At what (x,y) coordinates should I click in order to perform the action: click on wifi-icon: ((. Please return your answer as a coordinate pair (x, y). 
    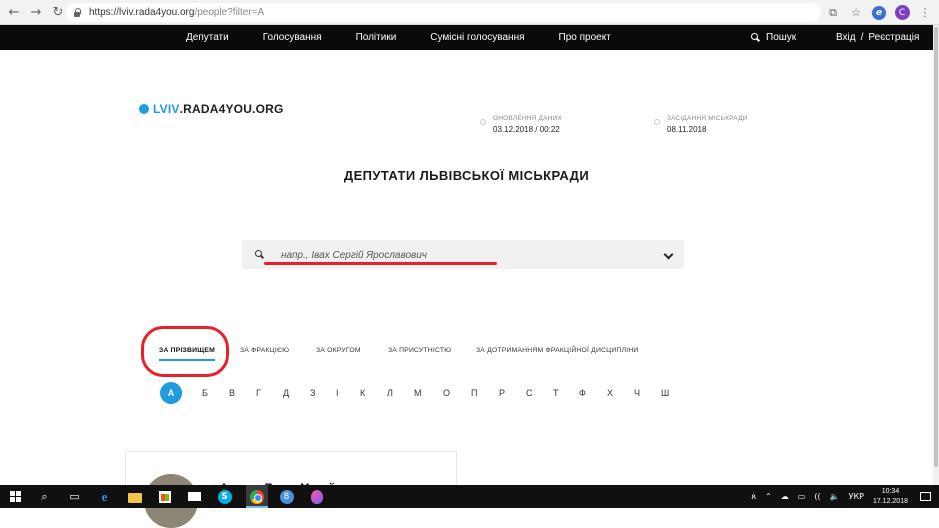
    Looking at the image, I should click on (817, 496).